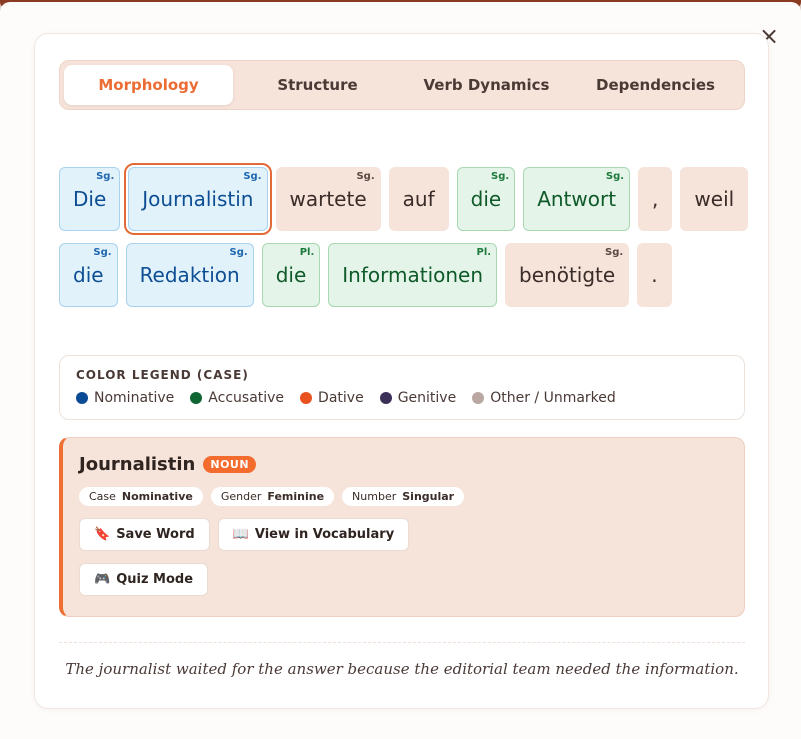 Image resolution: width=801 pixels, height=739 pixels. Describe the element at coordinates (324, 534) in the screenshot. I see `view-vocabulary-label: View in Vocabulary` at that location.